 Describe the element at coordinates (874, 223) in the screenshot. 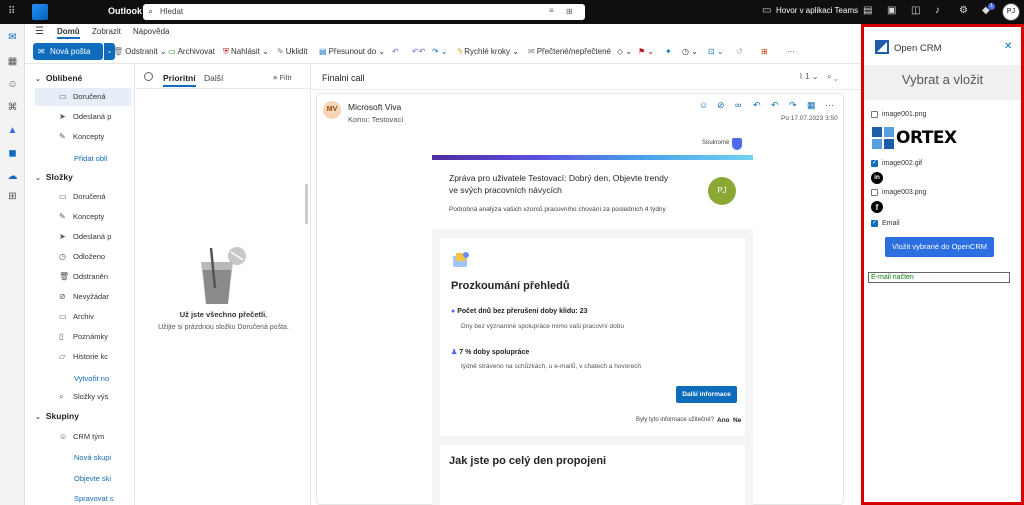

I see `checkbox-email` at that location.